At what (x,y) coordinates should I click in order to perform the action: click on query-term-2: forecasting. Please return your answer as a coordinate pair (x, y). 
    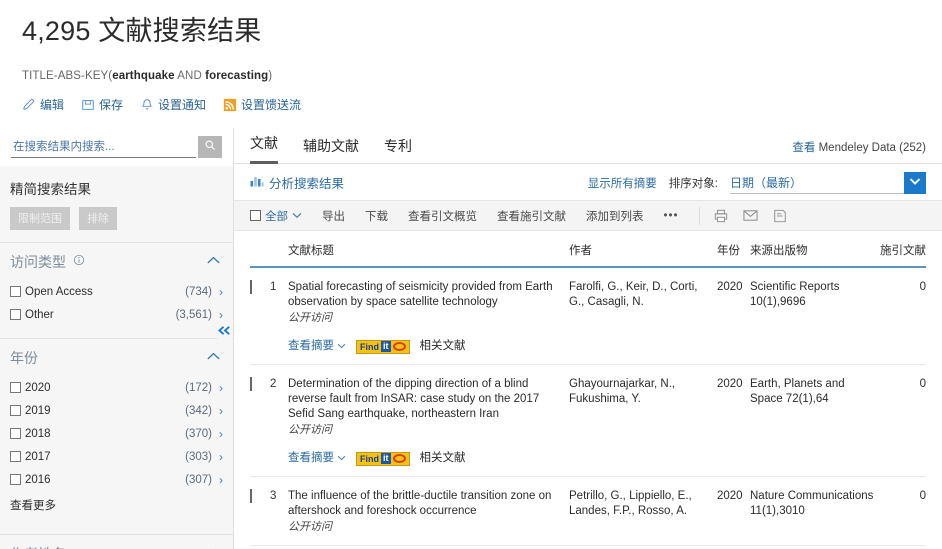
    Looking at the image, I should click on (237, 76).